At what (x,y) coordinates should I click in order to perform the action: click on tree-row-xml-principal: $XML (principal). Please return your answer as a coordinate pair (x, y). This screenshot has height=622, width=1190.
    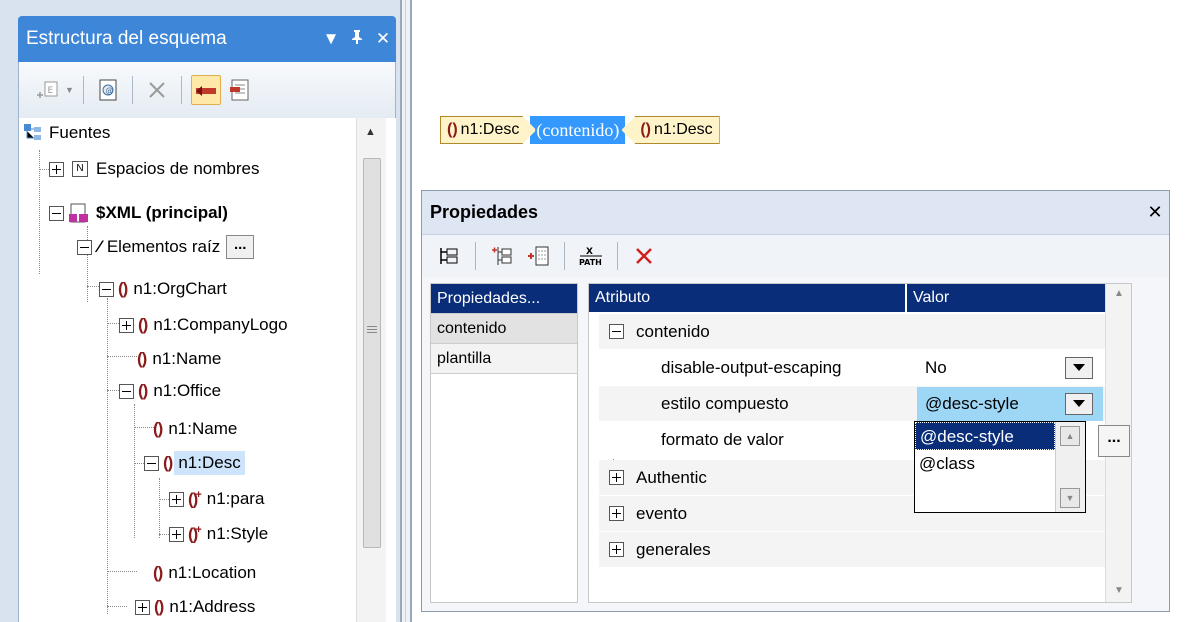
    Looking at the image, I should click on (138, 213).